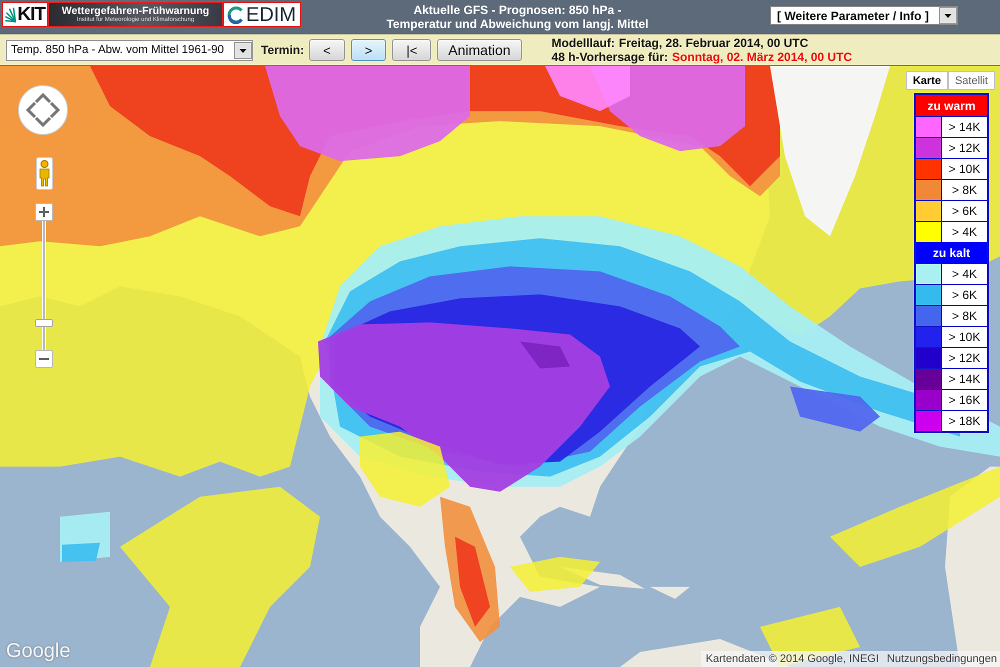  What do you see at coordinates (412, 50) in the screenshot?
I see `toolbar-button: |<` at bounding box center [412, 50].